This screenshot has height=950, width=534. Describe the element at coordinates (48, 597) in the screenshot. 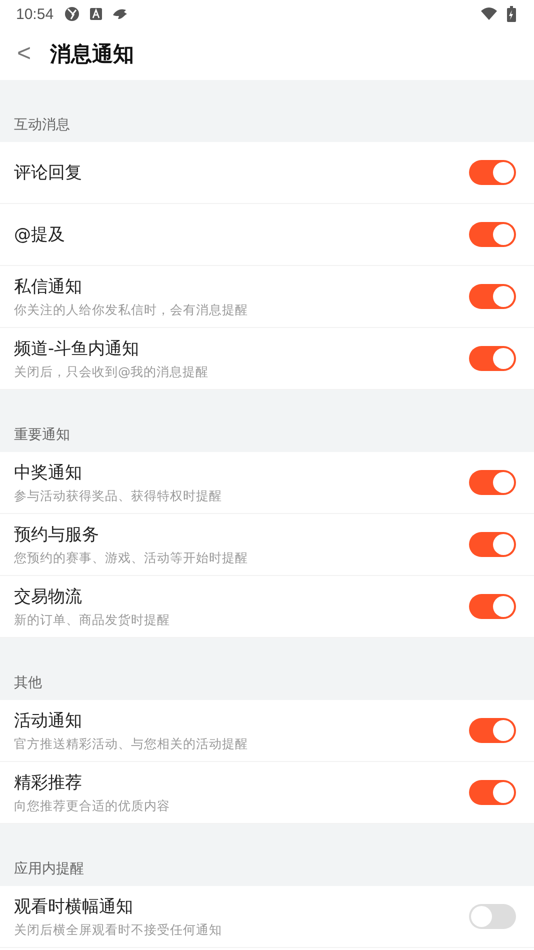

I see `setting-label: 交易物流` at that location.